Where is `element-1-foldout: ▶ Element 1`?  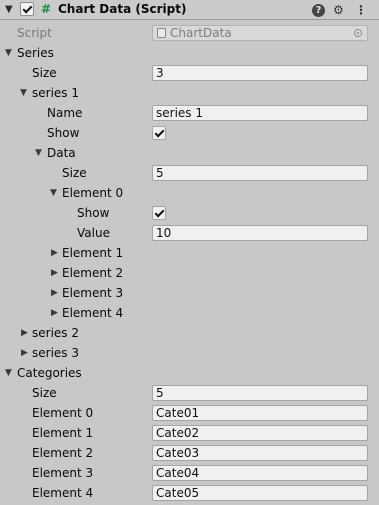 element-1-foldout: ▶ Element 1 is located at coordinates (189, 253).